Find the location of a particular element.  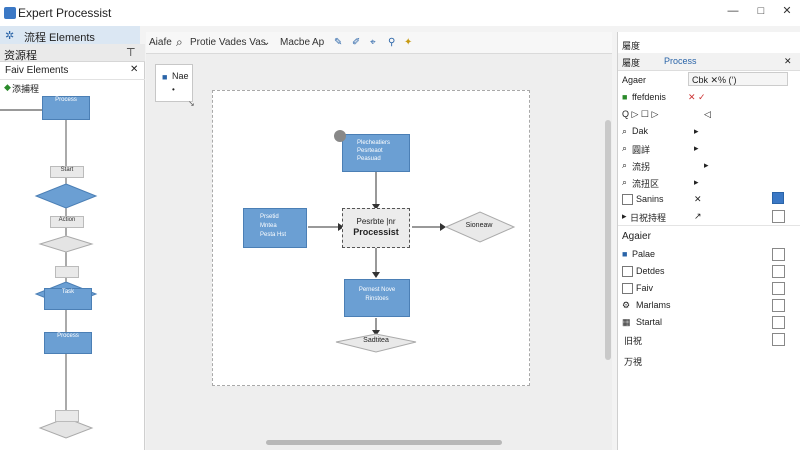

palette-process-node: Process is located at coordinates (66, 108).